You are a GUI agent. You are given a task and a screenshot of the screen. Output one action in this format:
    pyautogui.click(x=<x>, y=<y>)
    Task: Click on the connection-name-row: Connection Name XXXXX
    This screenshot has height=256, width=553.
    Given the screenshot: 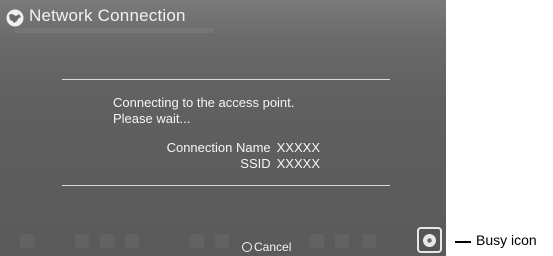 What is the action you would take?
    pyautogui.click(x=243, y=148)
    